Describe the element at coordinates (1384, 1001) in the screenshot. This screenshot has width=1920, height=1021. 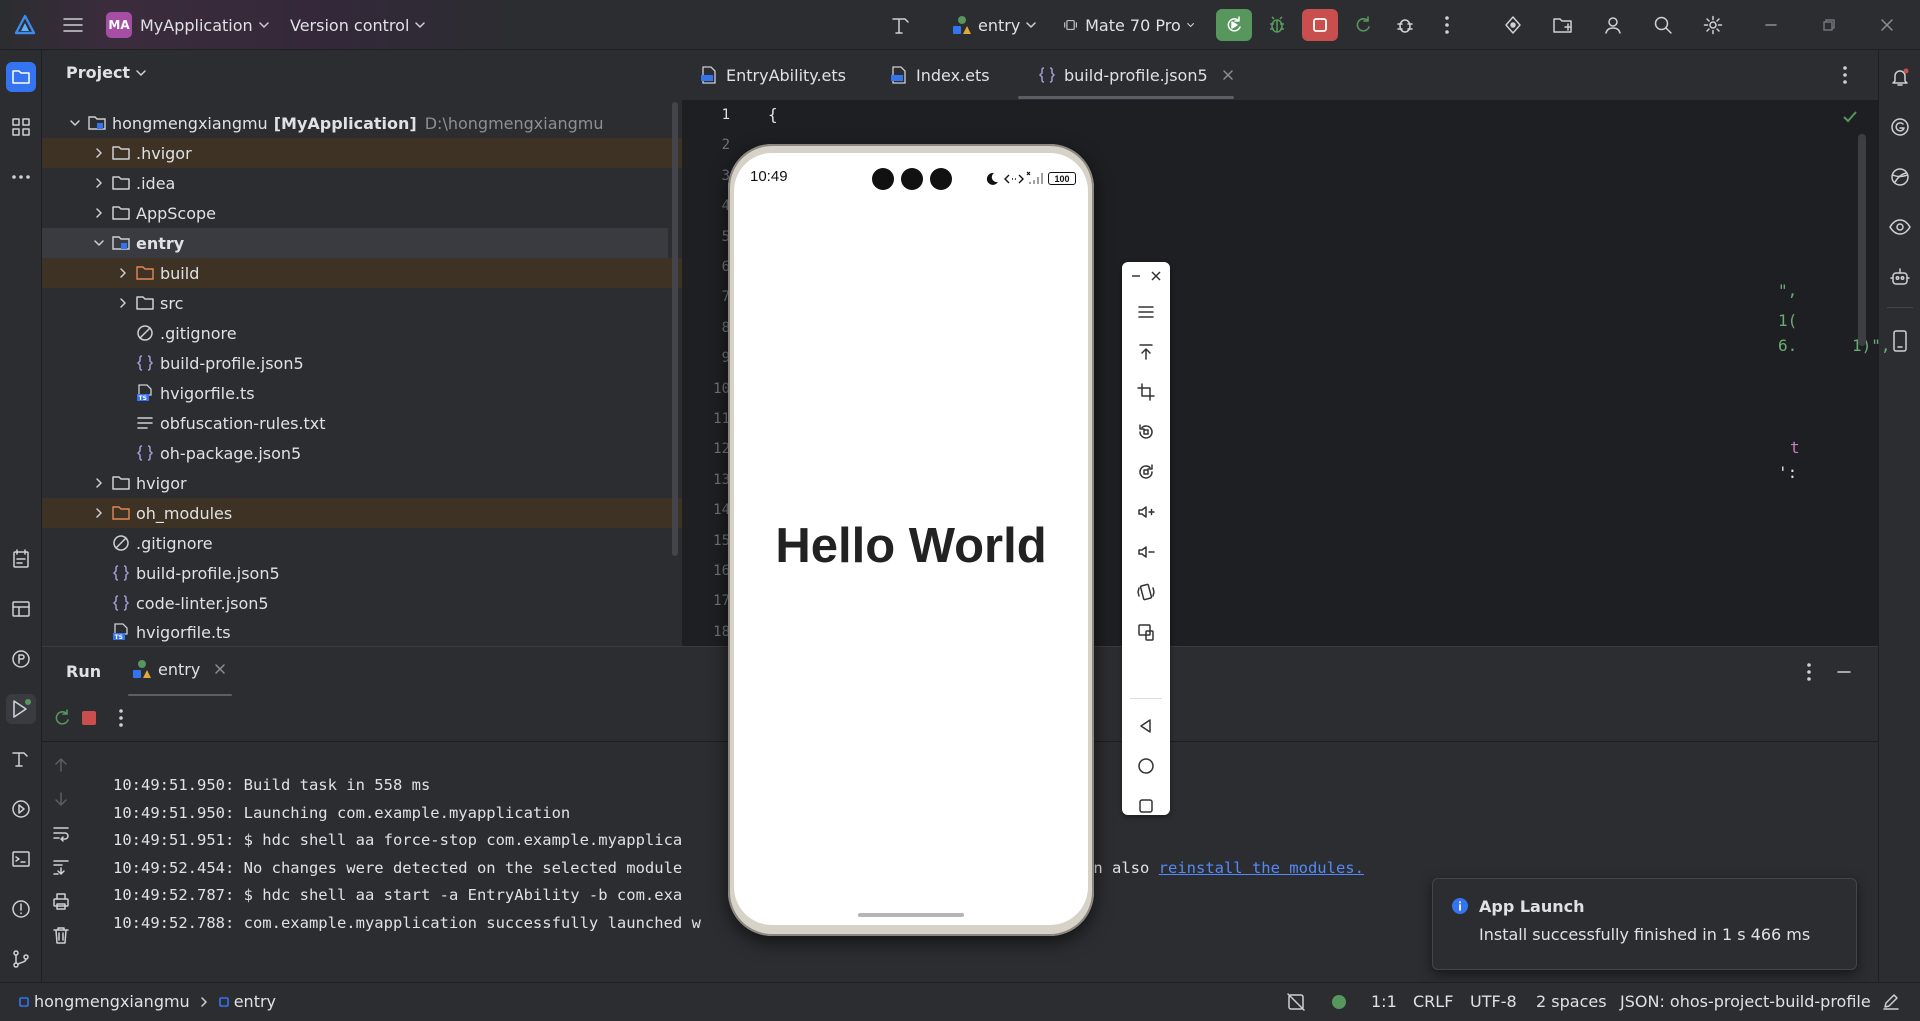
I see `cursor-position: 1:1` at that location.